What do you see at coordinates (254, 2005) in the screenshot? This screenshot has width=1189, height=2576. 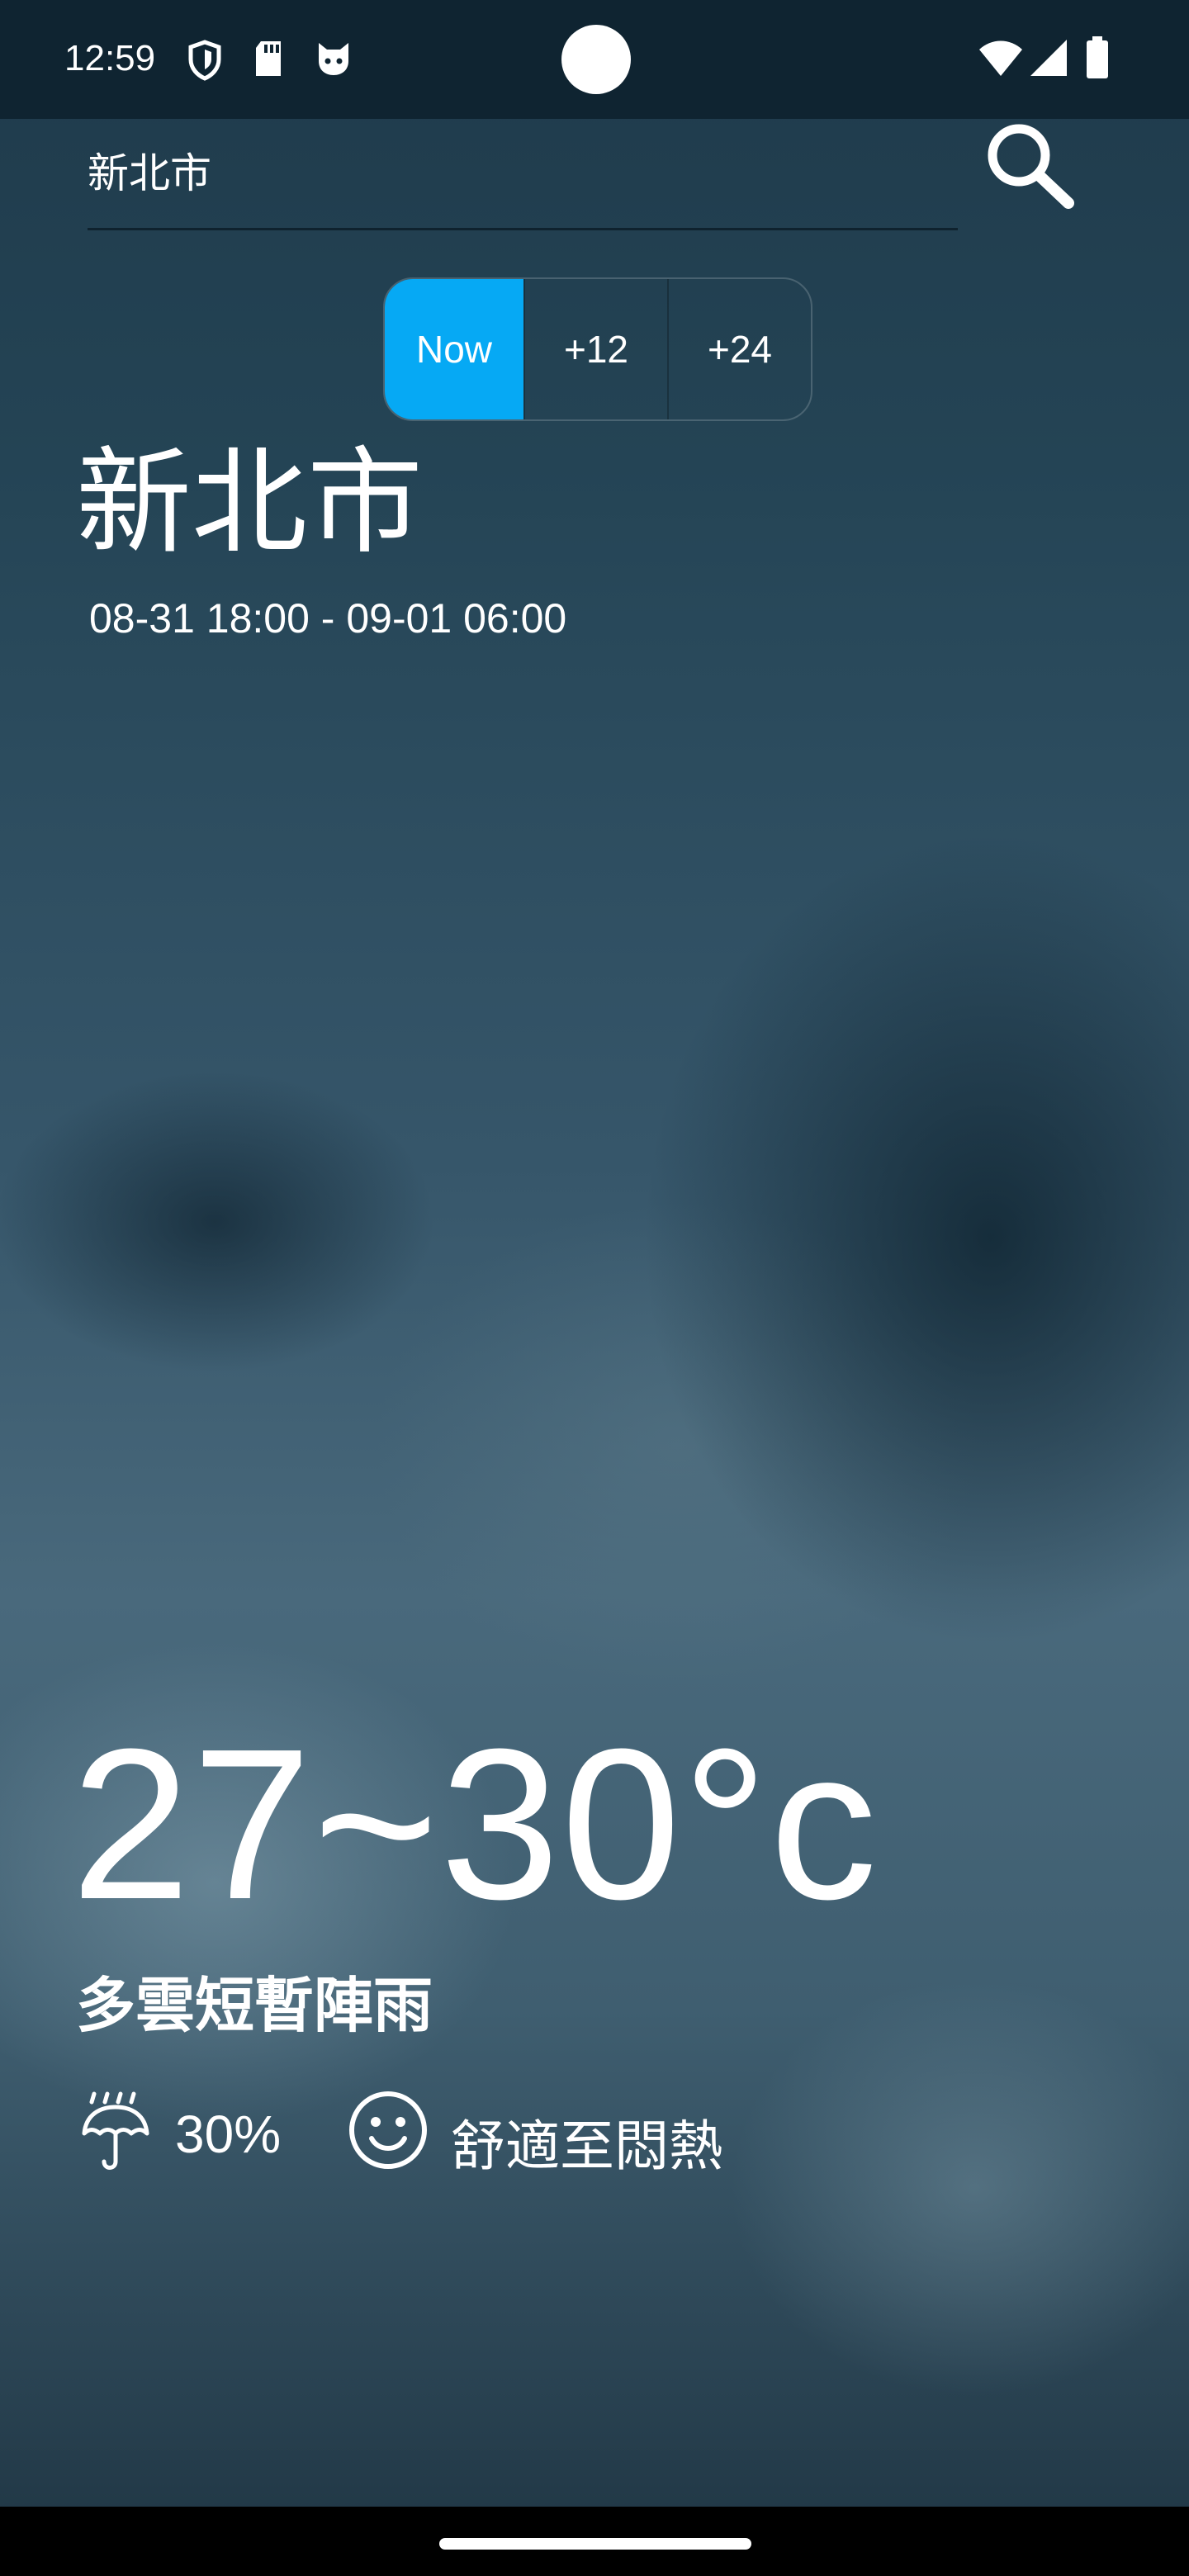 I see `weather-description: 多雲短暫陣雨` at bounding box center [254, 2005].